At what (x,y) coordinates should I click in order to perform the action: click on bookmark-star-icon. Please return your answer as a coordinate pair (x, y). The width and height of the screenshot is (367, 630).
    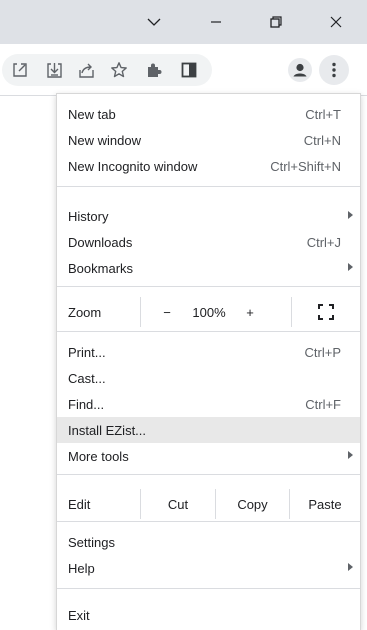
    Looking at the image, I should click on (119, 70).